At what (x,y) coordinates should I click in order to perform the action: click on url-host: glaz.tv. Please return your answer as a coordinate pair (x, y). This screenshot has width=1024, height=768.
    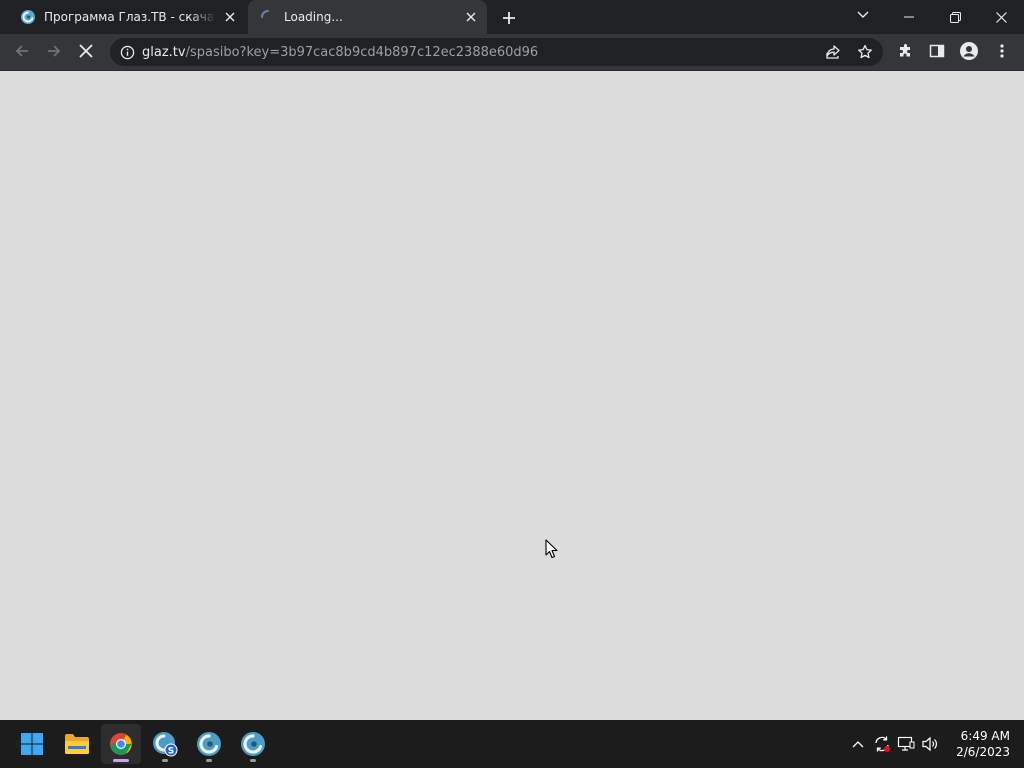
    Looking at the image, I should click on (164, 52).